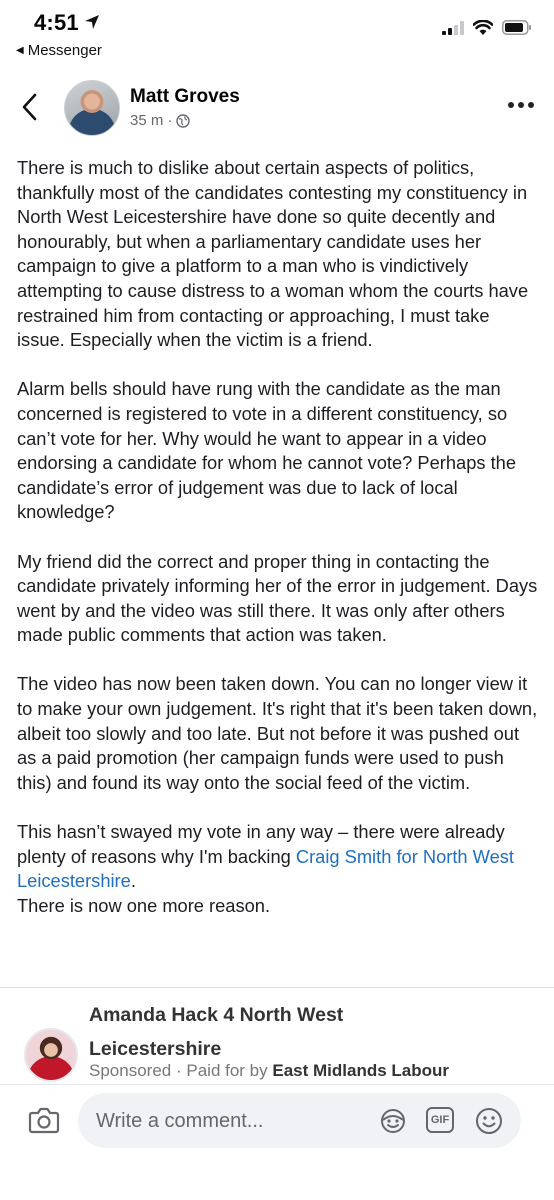 This screenshot has height=1200, width=554. I want to click on back-app-label: Messenger, so click(64, 50).